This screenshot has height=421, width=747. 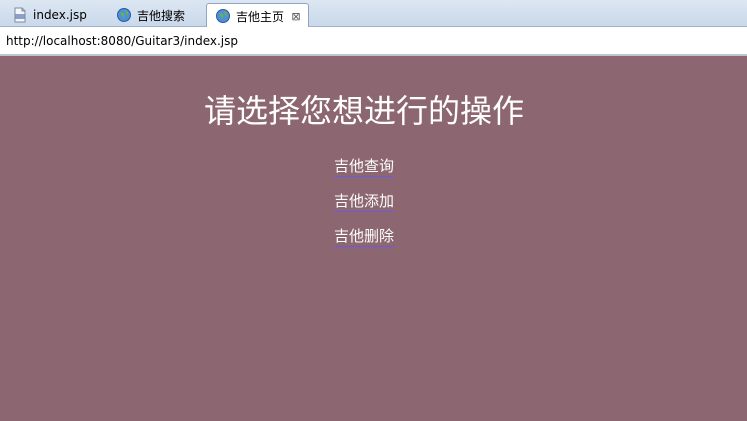 I want to click on tab-label: 吉他主页, so click(x=260, y=16).